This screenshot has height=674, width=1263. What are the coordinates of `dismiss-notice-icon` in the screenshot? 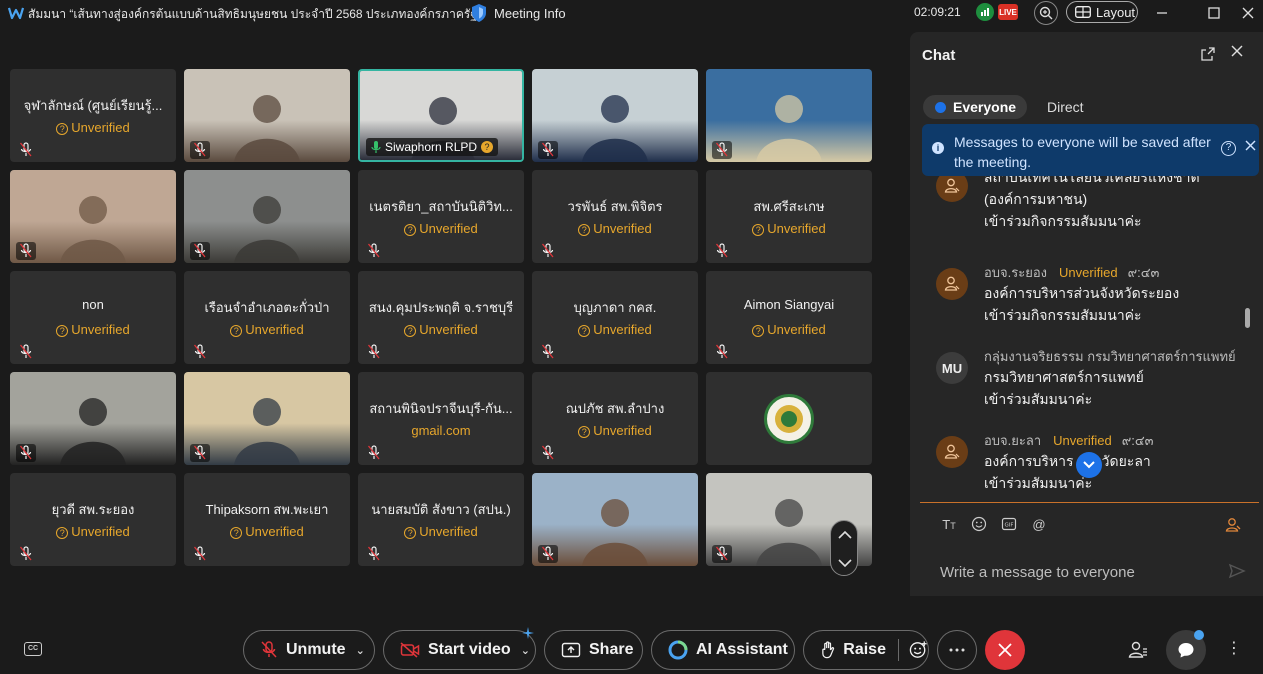 It's located at (1250, 147).